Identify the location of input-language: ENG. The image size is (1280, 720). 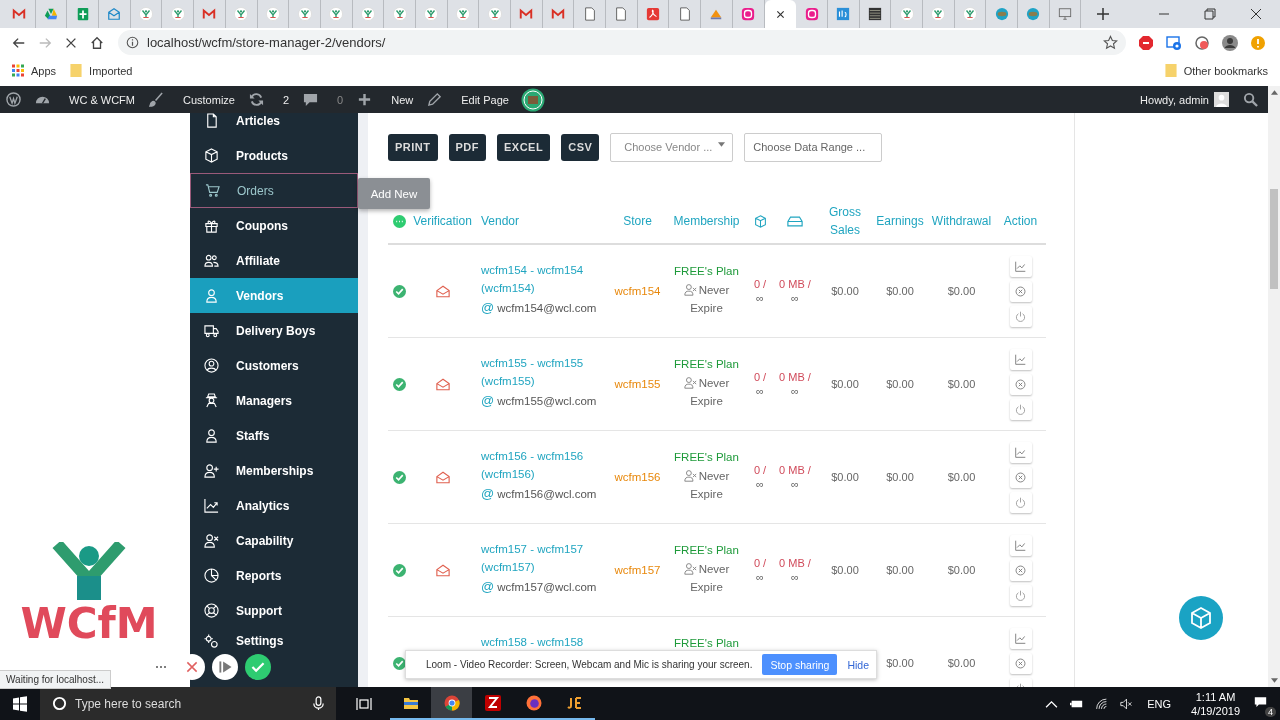
(1159, 703).